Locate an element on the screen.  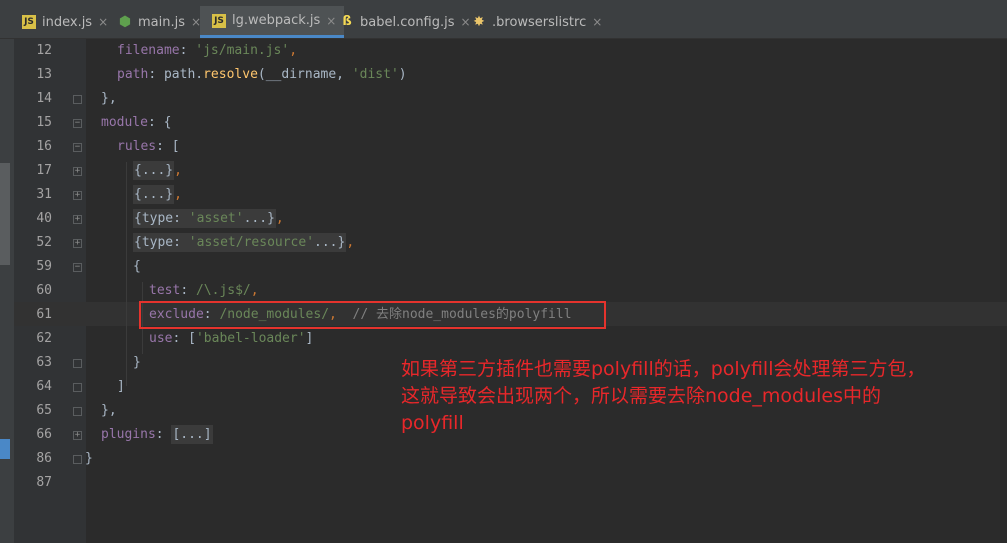
line-number: 12 is located at coordinates (44, 50).